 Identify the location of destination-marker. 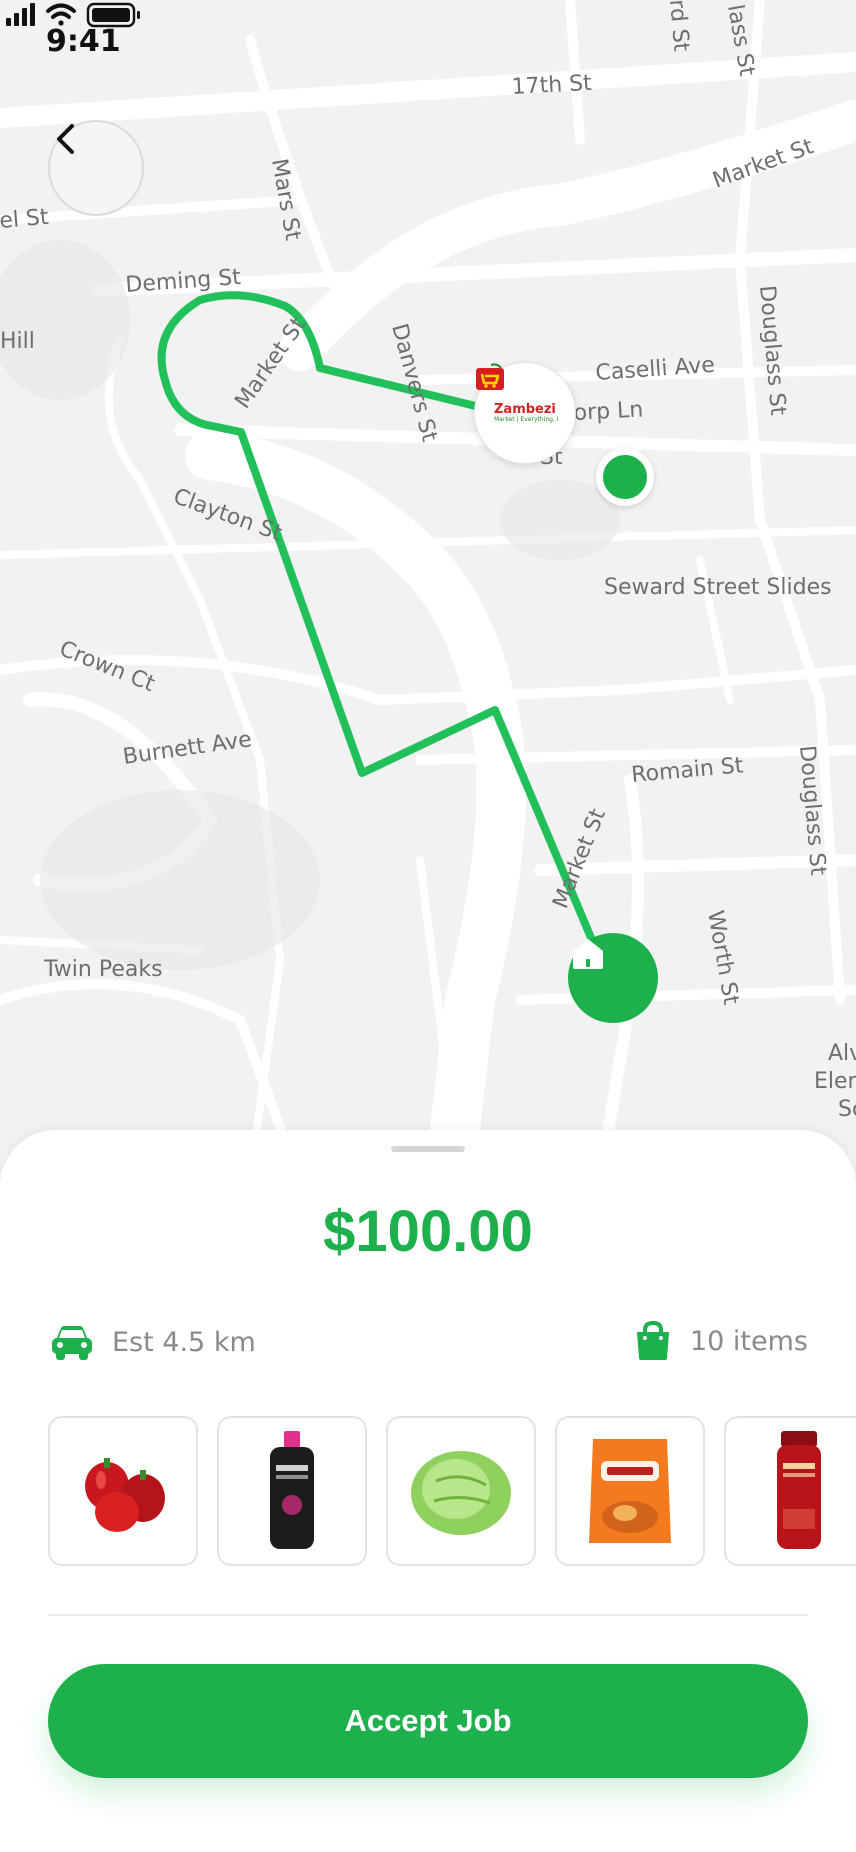
(613, 978).